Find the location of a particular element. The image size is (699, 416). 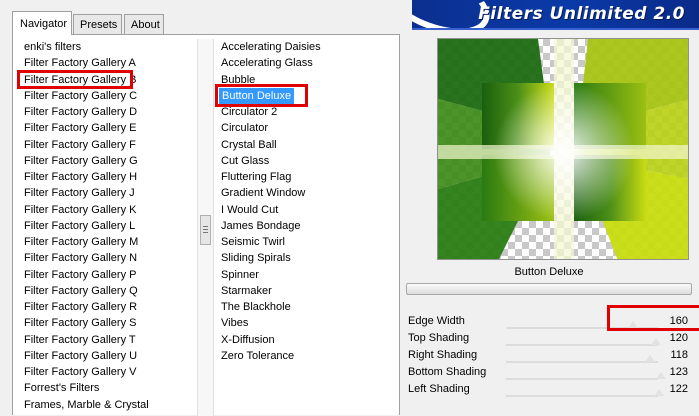

category-item: Filter Factory Gallery E is located at coordinates (85, 128).